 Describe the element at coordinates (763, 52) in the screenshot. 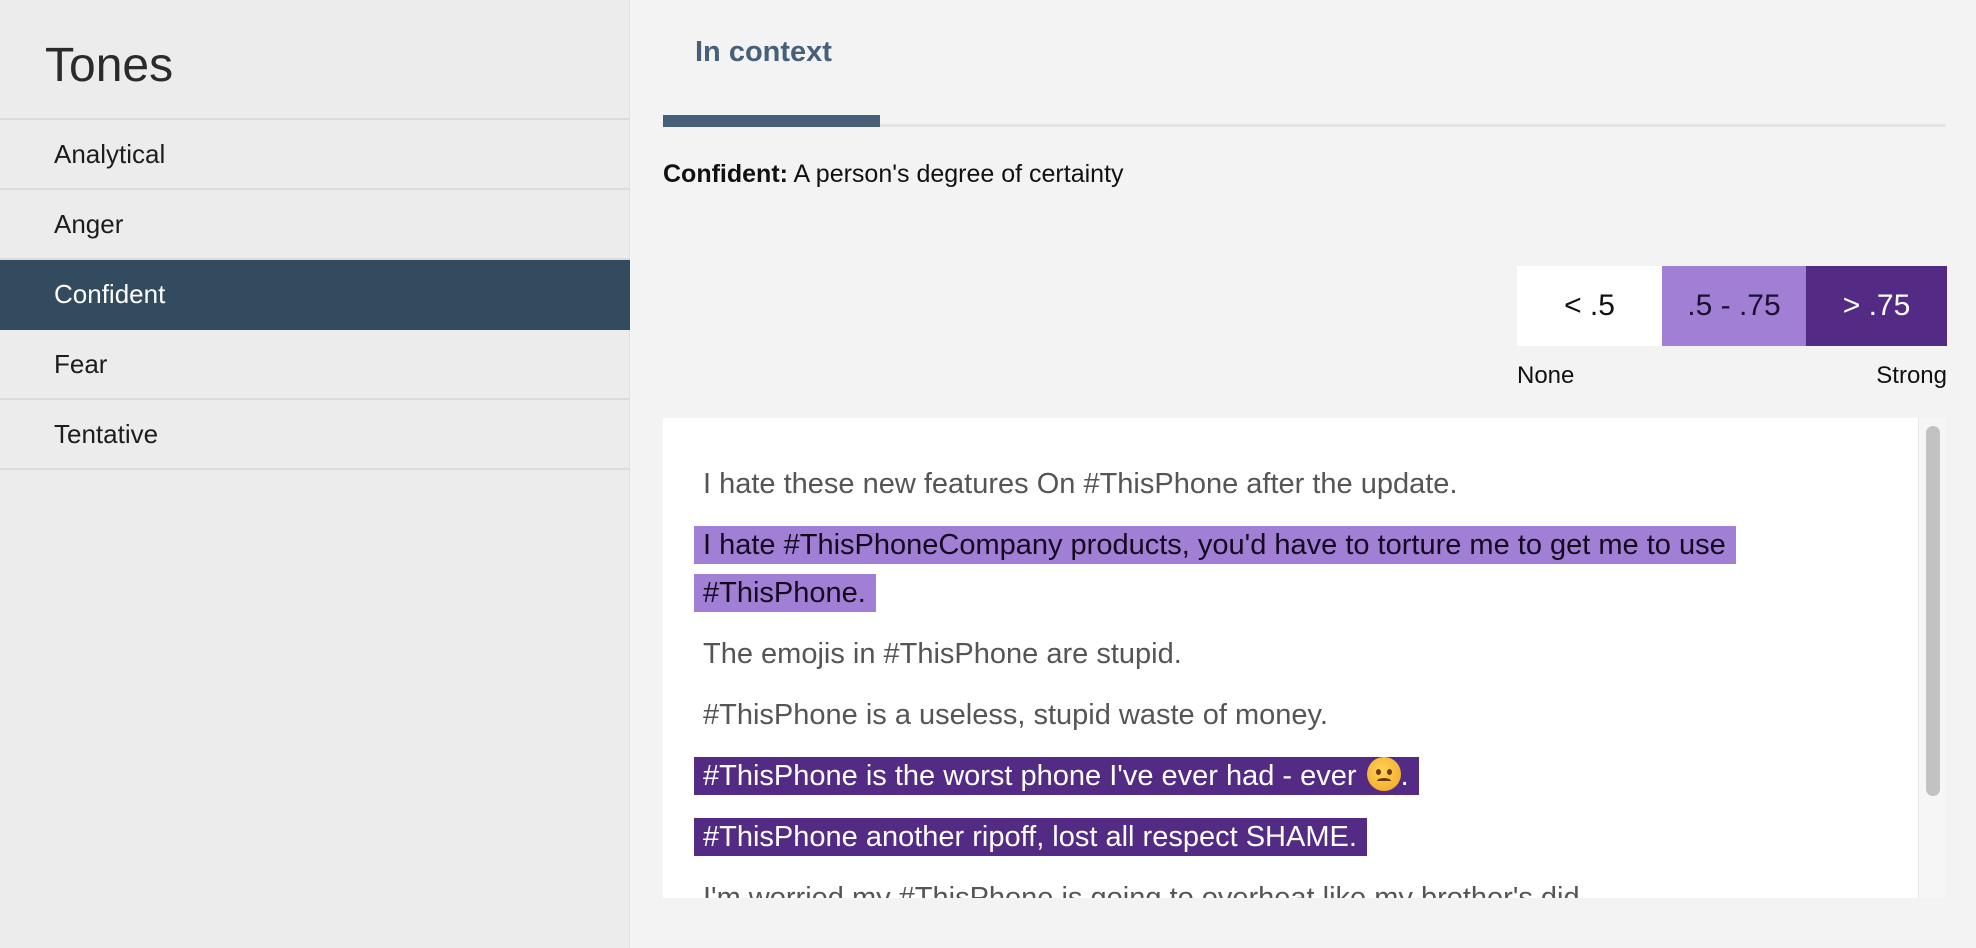

I see `tab-label: In context` at that location.